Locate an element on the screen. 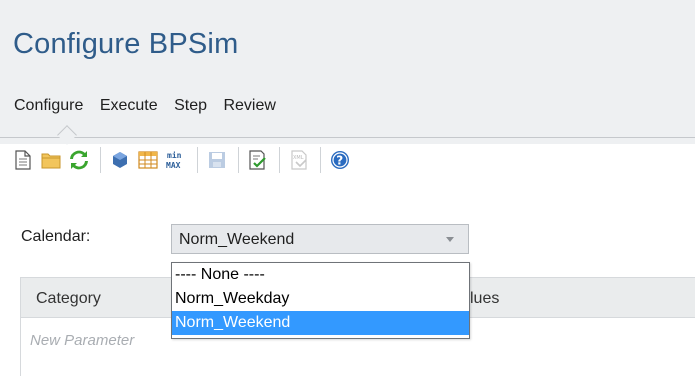  calendar-label: Calendar: is located at coordinates (56, 236).